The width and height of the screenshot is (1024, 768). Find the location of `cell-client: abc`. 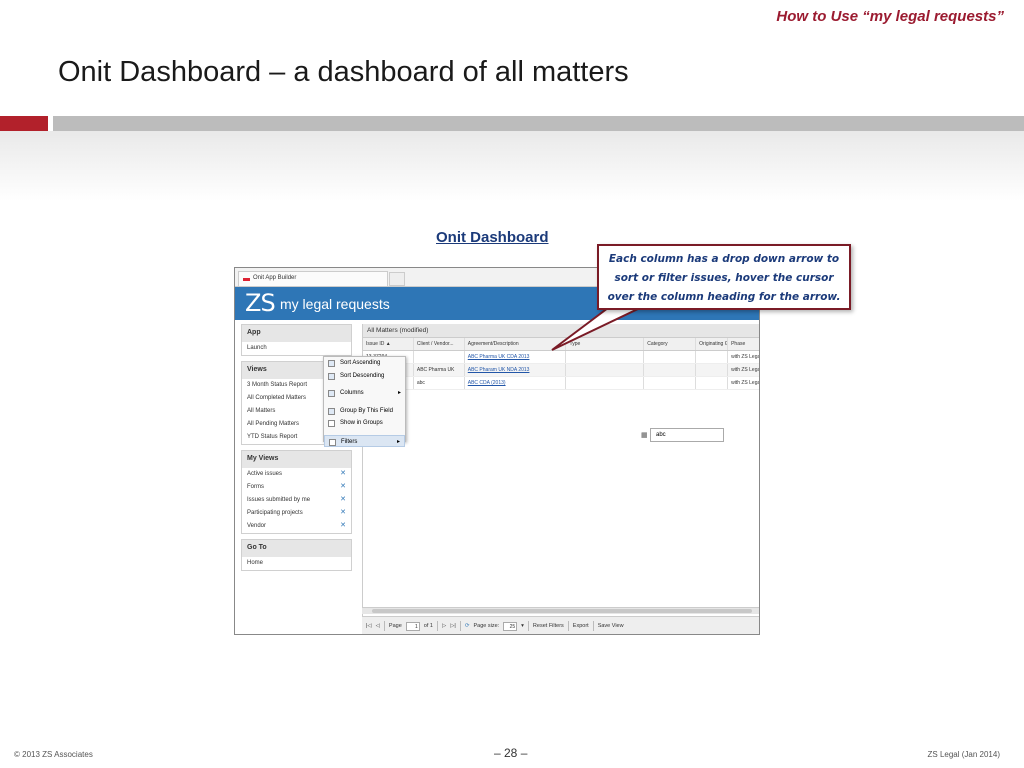

cell-client: abc is located at coordinates (439, 383).